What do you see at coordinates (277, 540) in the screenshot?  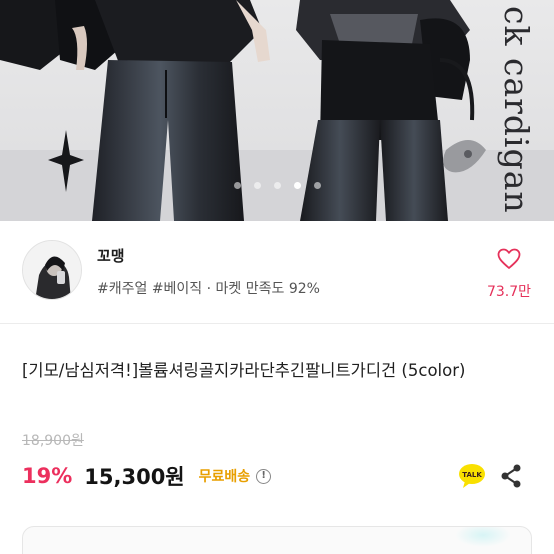 I see `bottom-banner` at bounding box center [277, 540].